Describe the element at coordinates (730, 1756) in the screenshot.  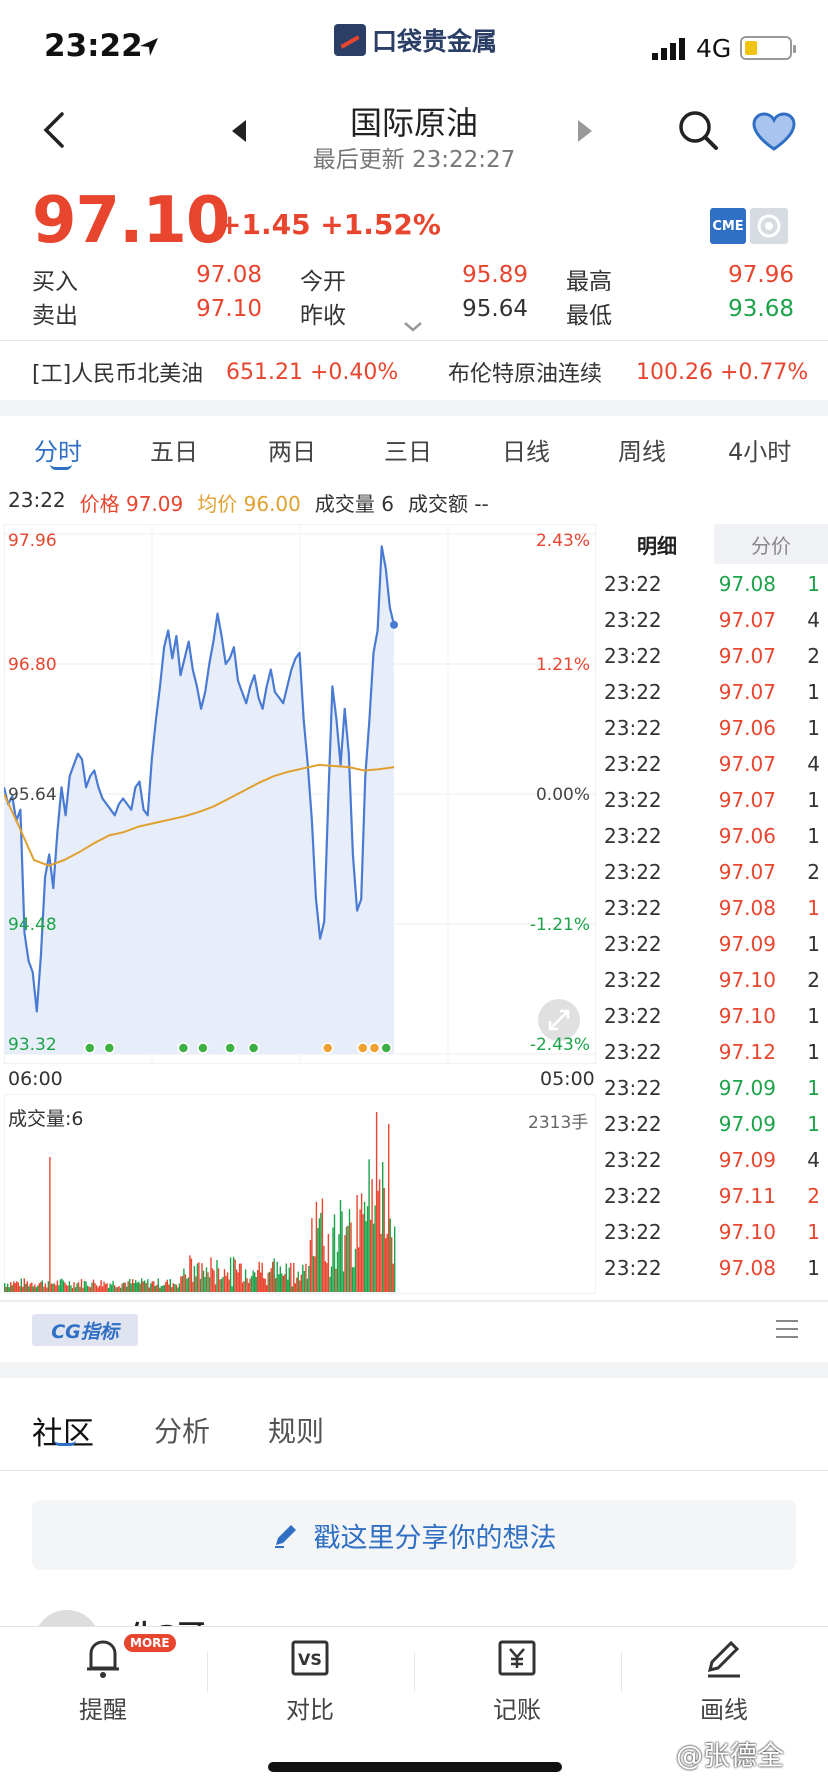
I see `watermark: @张德全` at that location.